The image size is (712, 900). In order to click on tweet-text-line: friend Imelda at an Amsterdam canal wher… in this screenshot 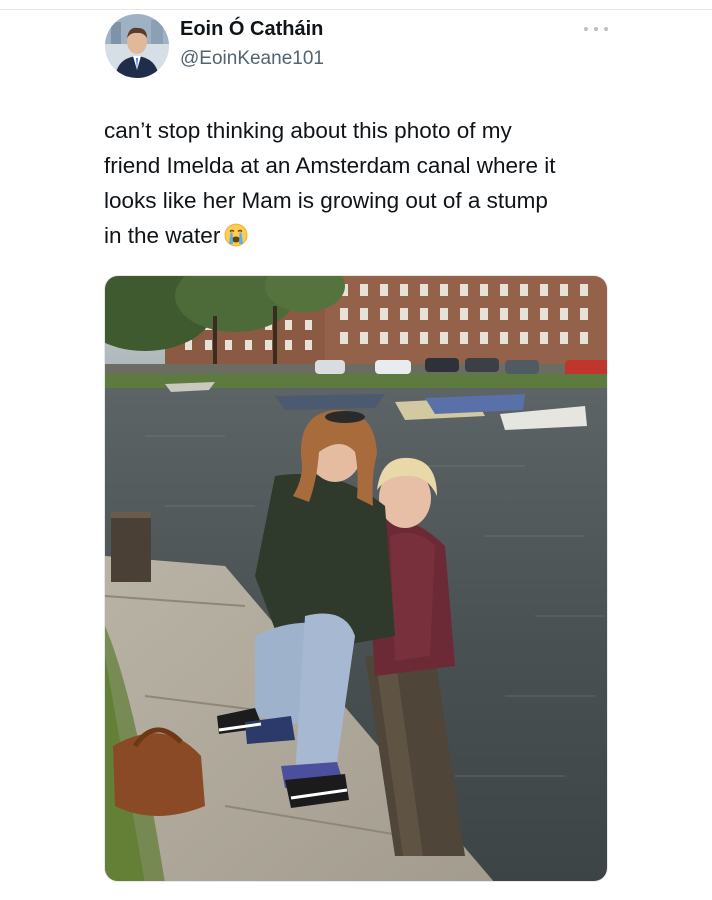, I will do `click(330, 165)`.